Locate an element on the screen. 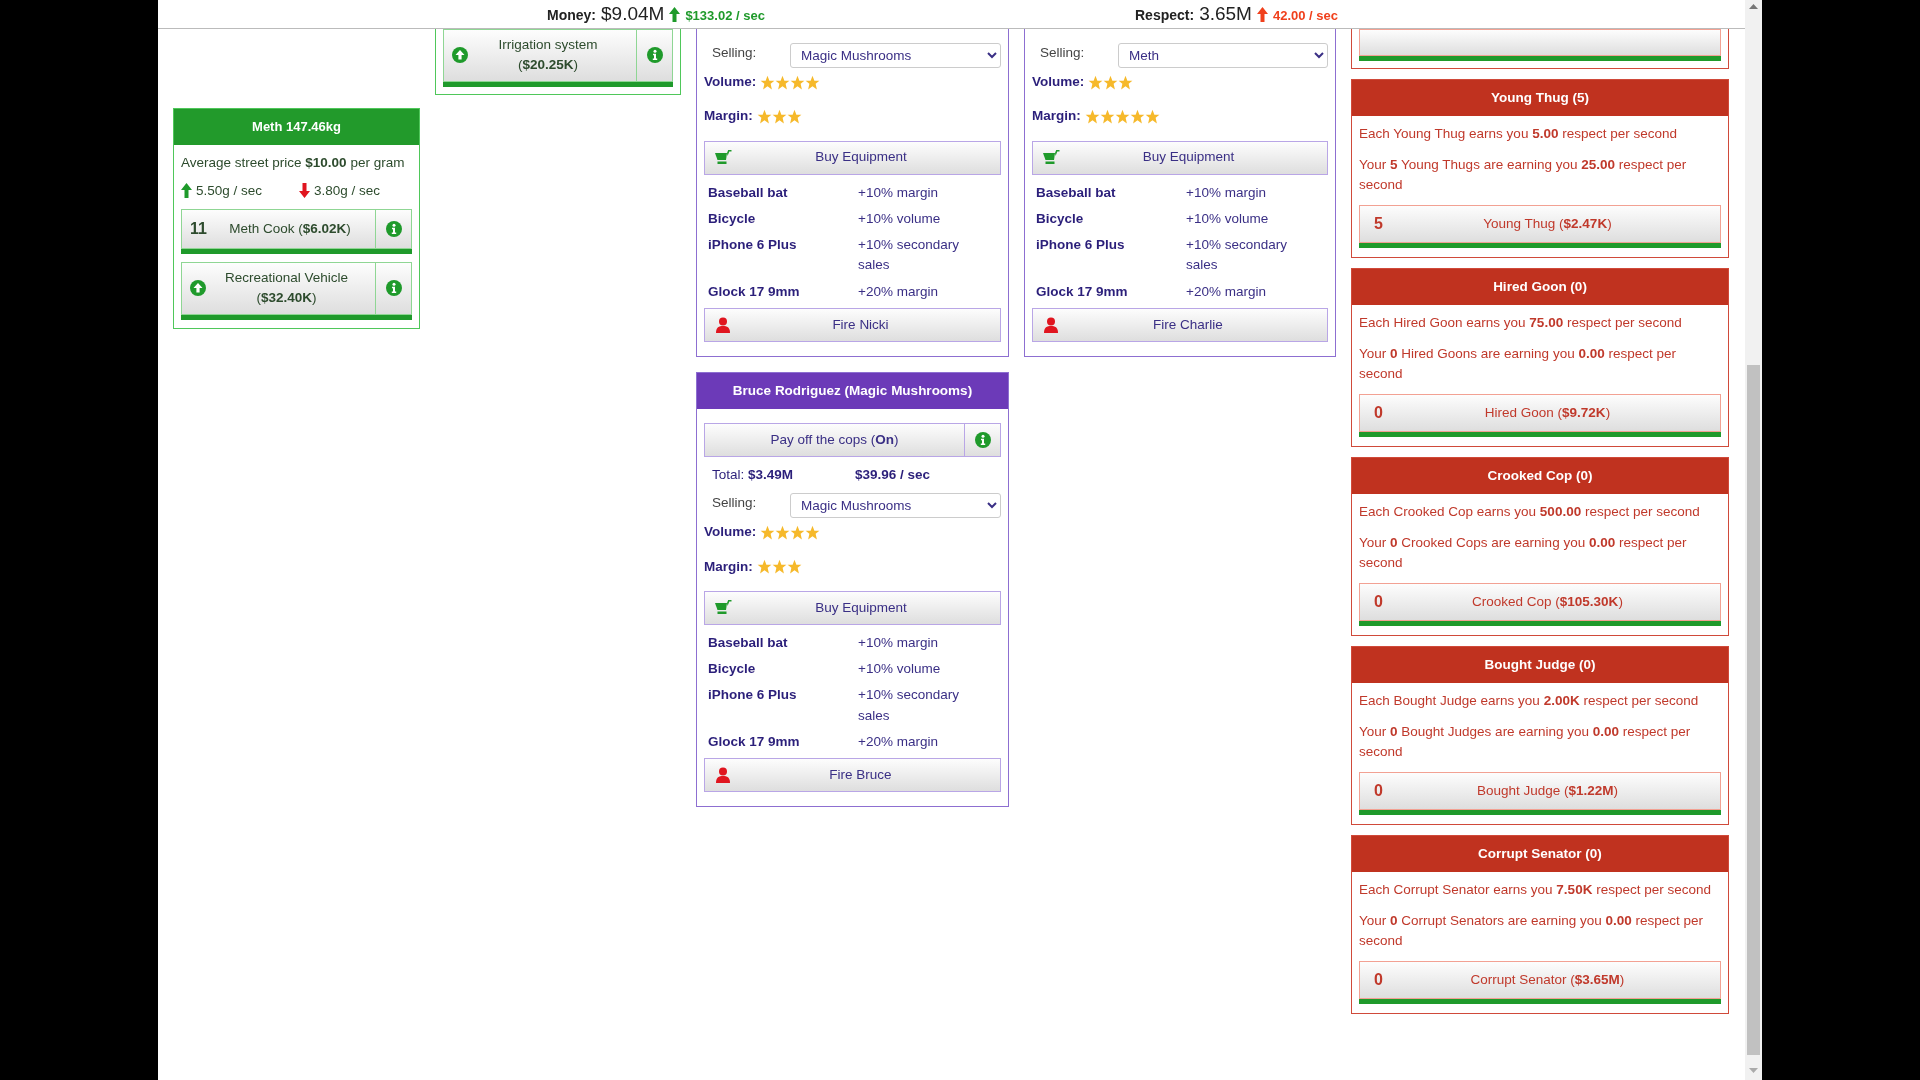 This screenshot has width=1920, height=1080. earning-text: Each Bought Judge earns you 2.00K respect per second is located at coordinates (1529, 701).